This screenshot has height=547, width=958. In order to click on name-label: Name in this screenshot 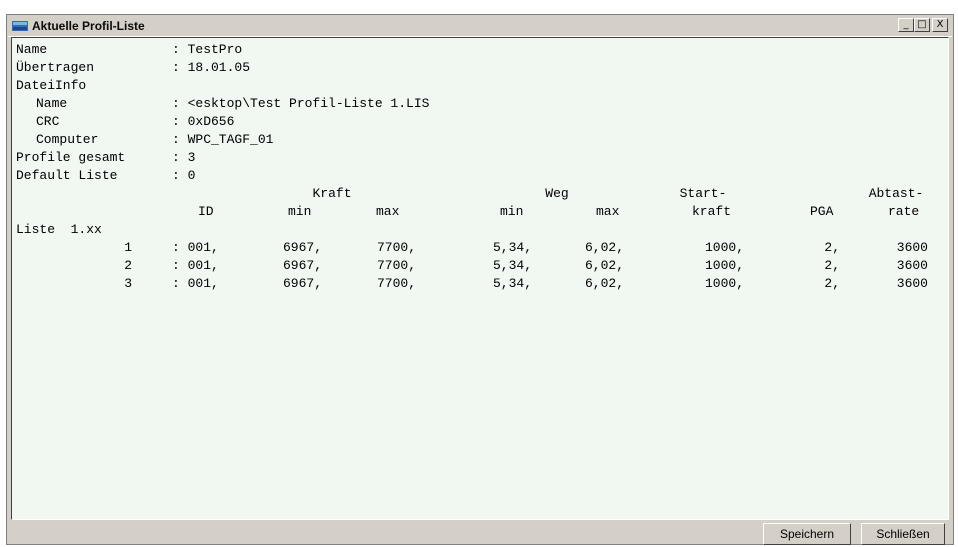, I will do `click(32, 49)`.